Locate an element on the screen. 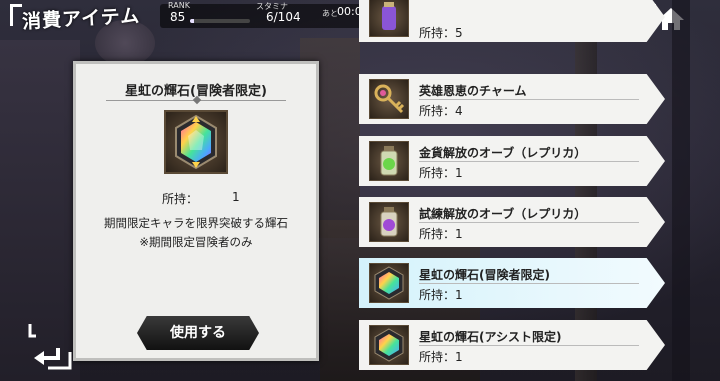 The image size is (720, 381). page-title: 消費アイテム is located at coordinates (81, 19).